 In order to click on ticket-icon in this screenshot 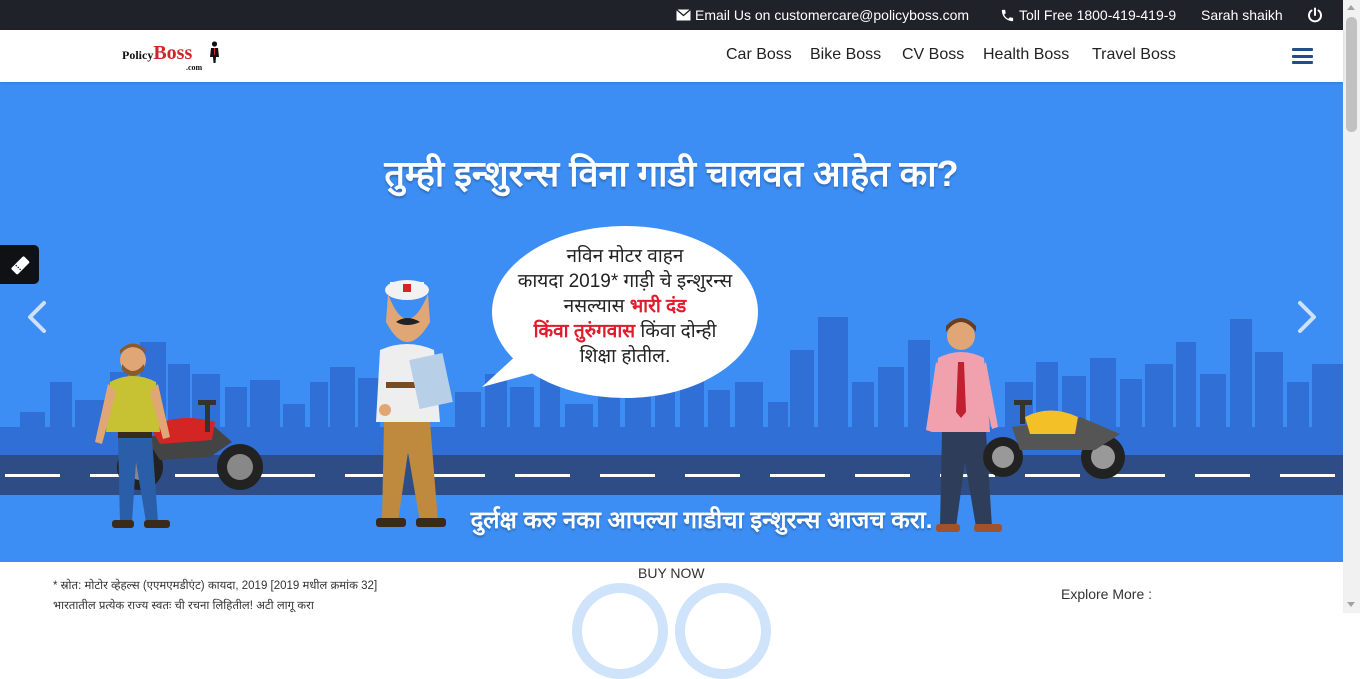, I will do `click(19, 264)`.